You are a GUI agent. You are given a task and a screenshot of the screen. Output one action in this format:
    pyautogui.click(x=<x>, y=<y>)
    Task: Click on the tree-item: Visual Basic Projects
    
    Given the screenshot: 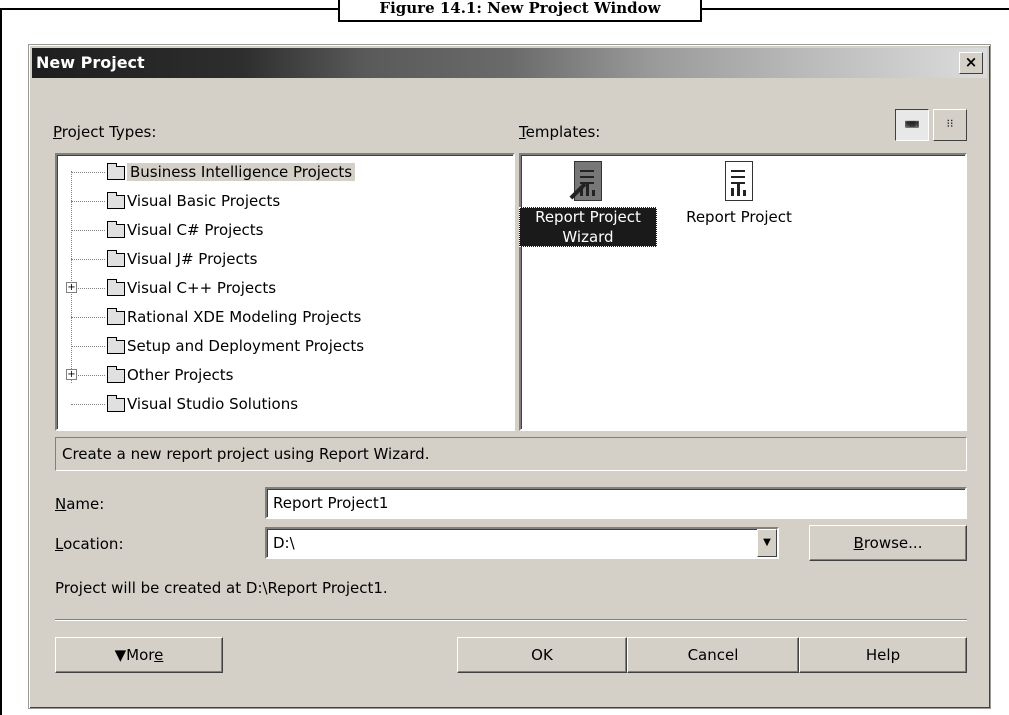 What is the action you would take?
    pyautogui.click(x=285, y=201)
    